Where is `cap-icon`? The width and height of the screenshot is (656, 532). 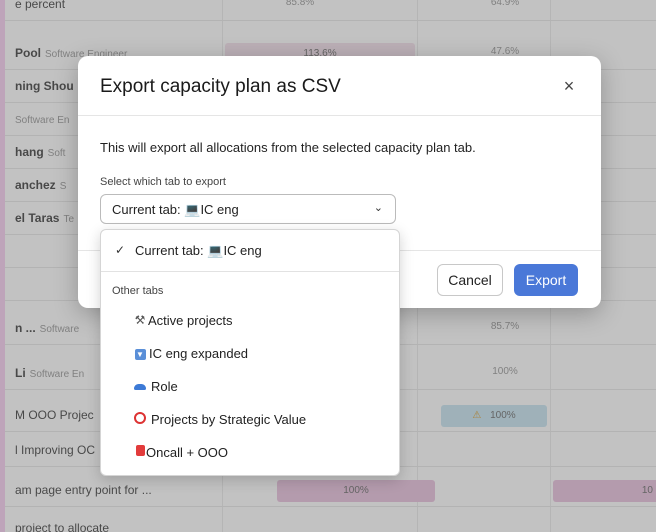
cap-icon is located at coordinates (140, 386).